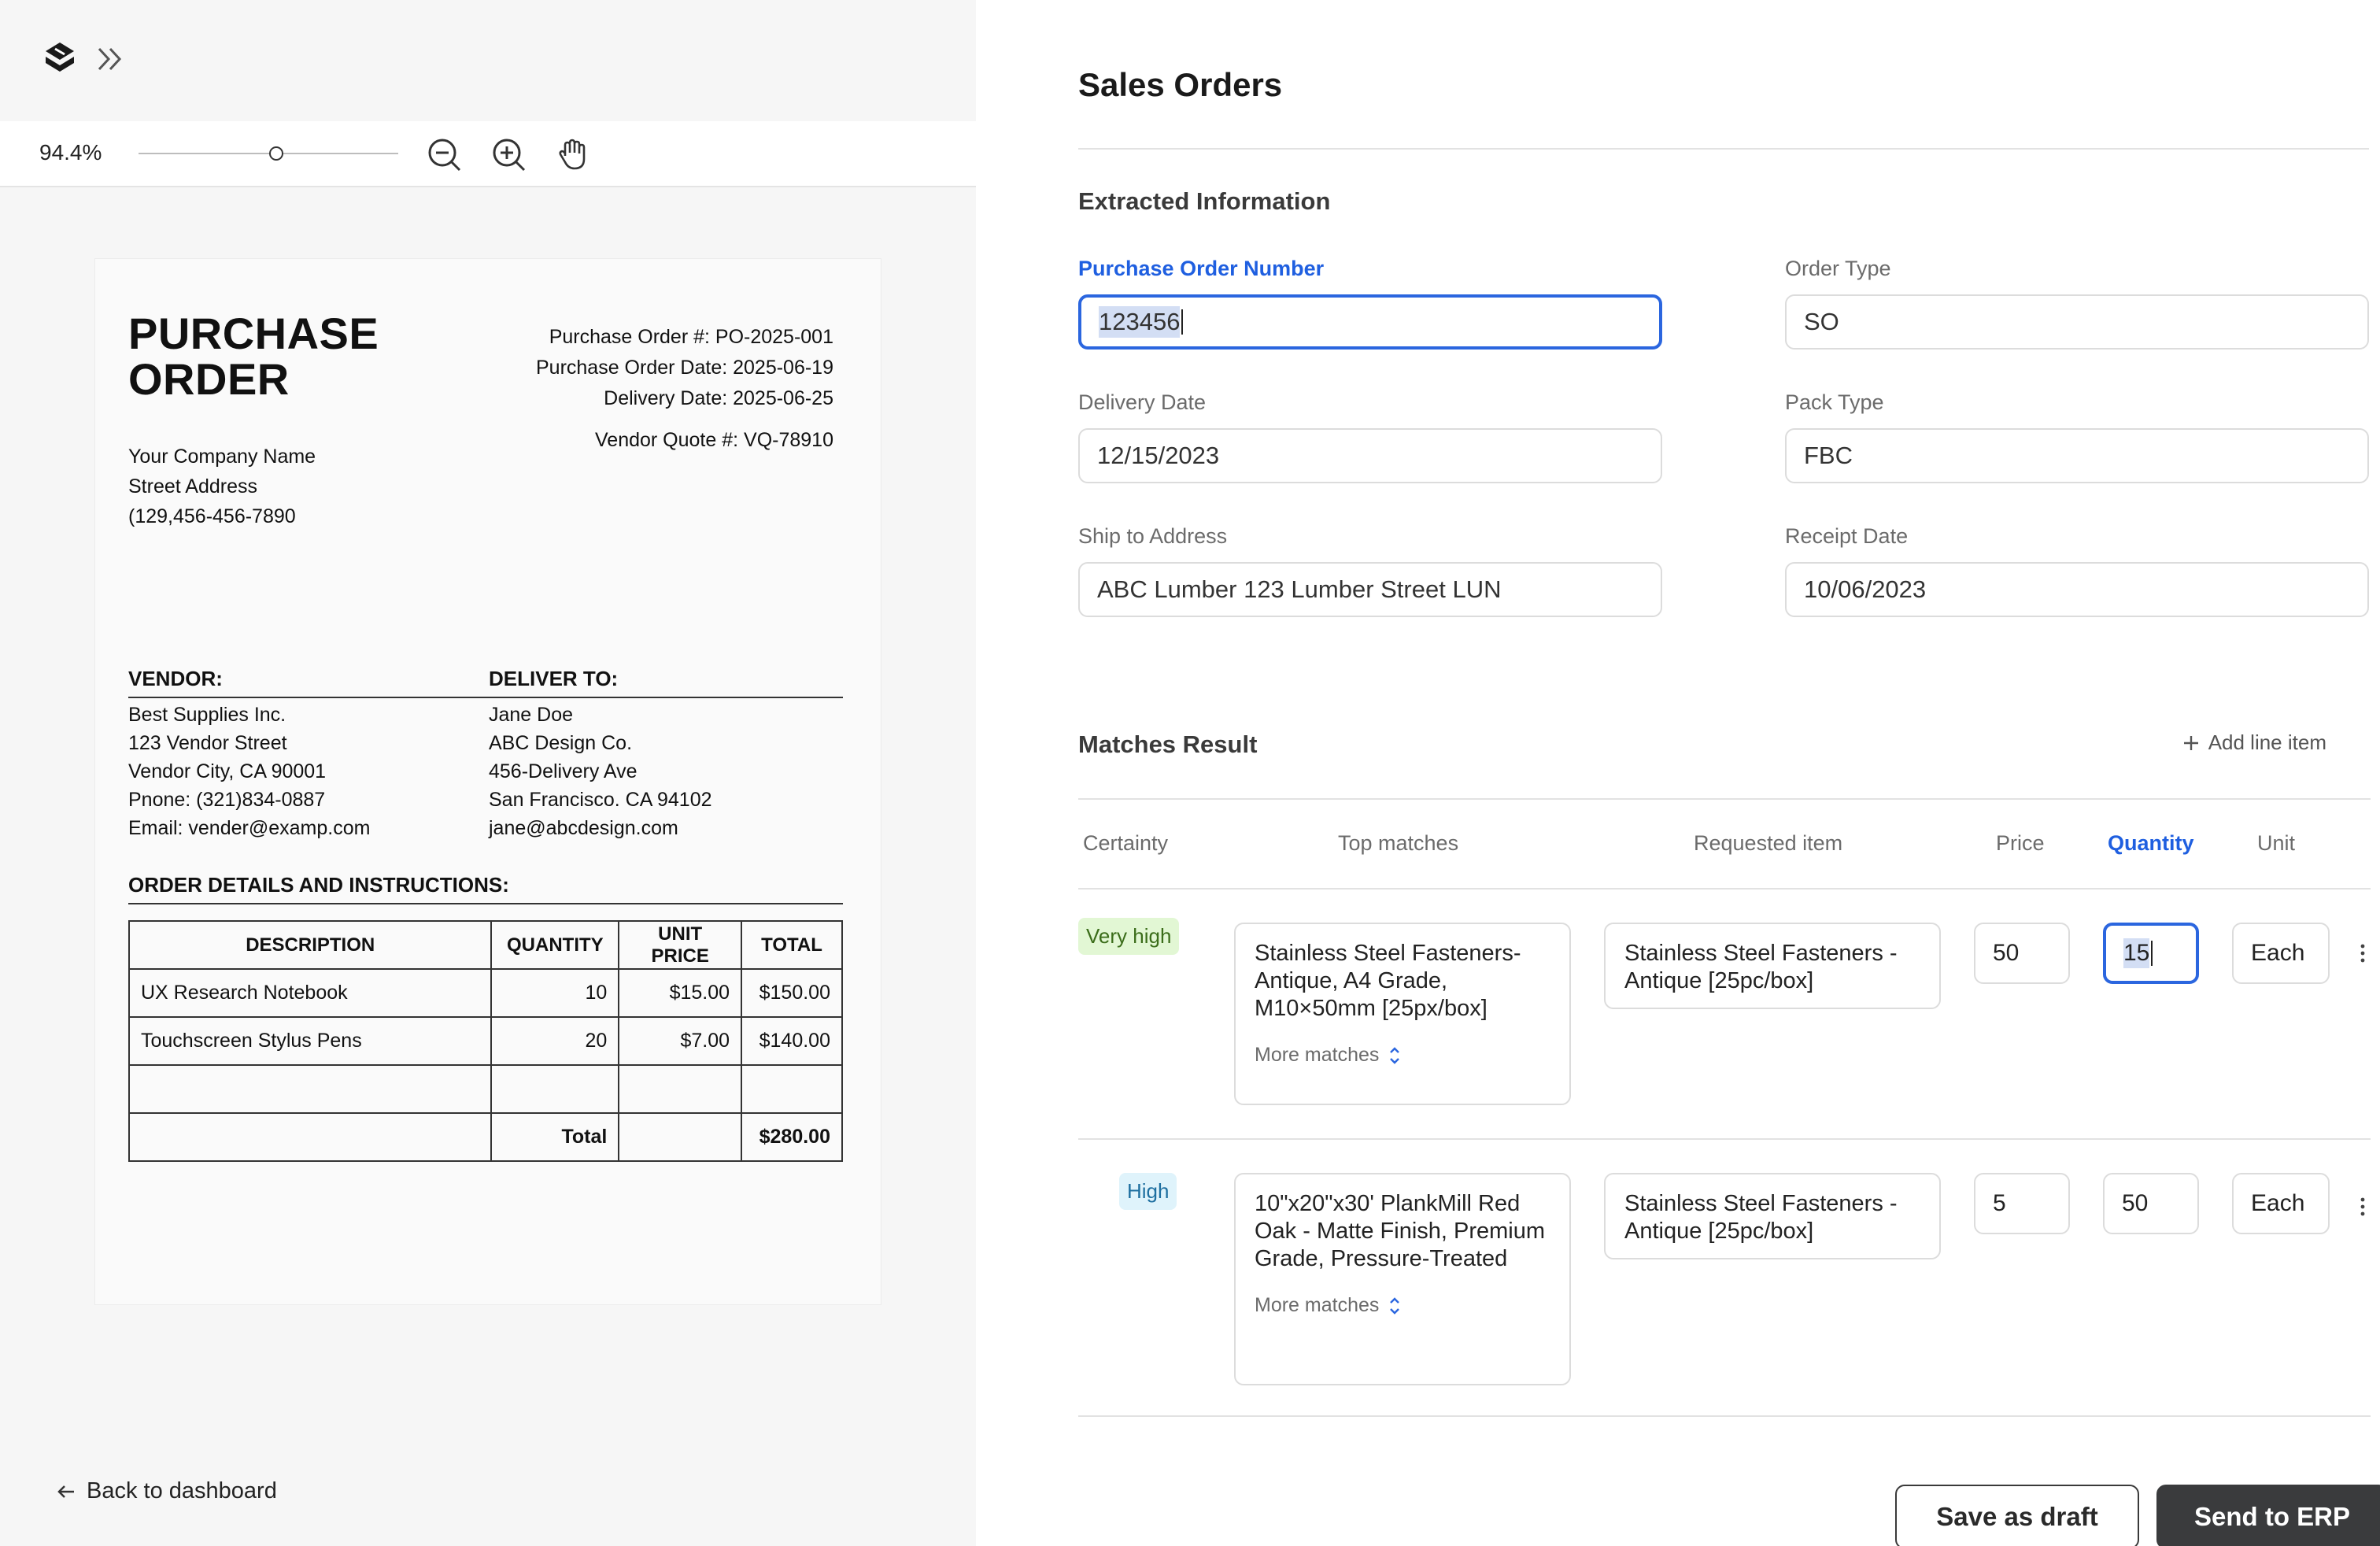 The width and height of the screenshot is (2380, 1546). What do you see at coordinates (207, 743) in the screenshot?
I see `vendor-line: 123 Vendor Street` at bounding box center [207, 743].